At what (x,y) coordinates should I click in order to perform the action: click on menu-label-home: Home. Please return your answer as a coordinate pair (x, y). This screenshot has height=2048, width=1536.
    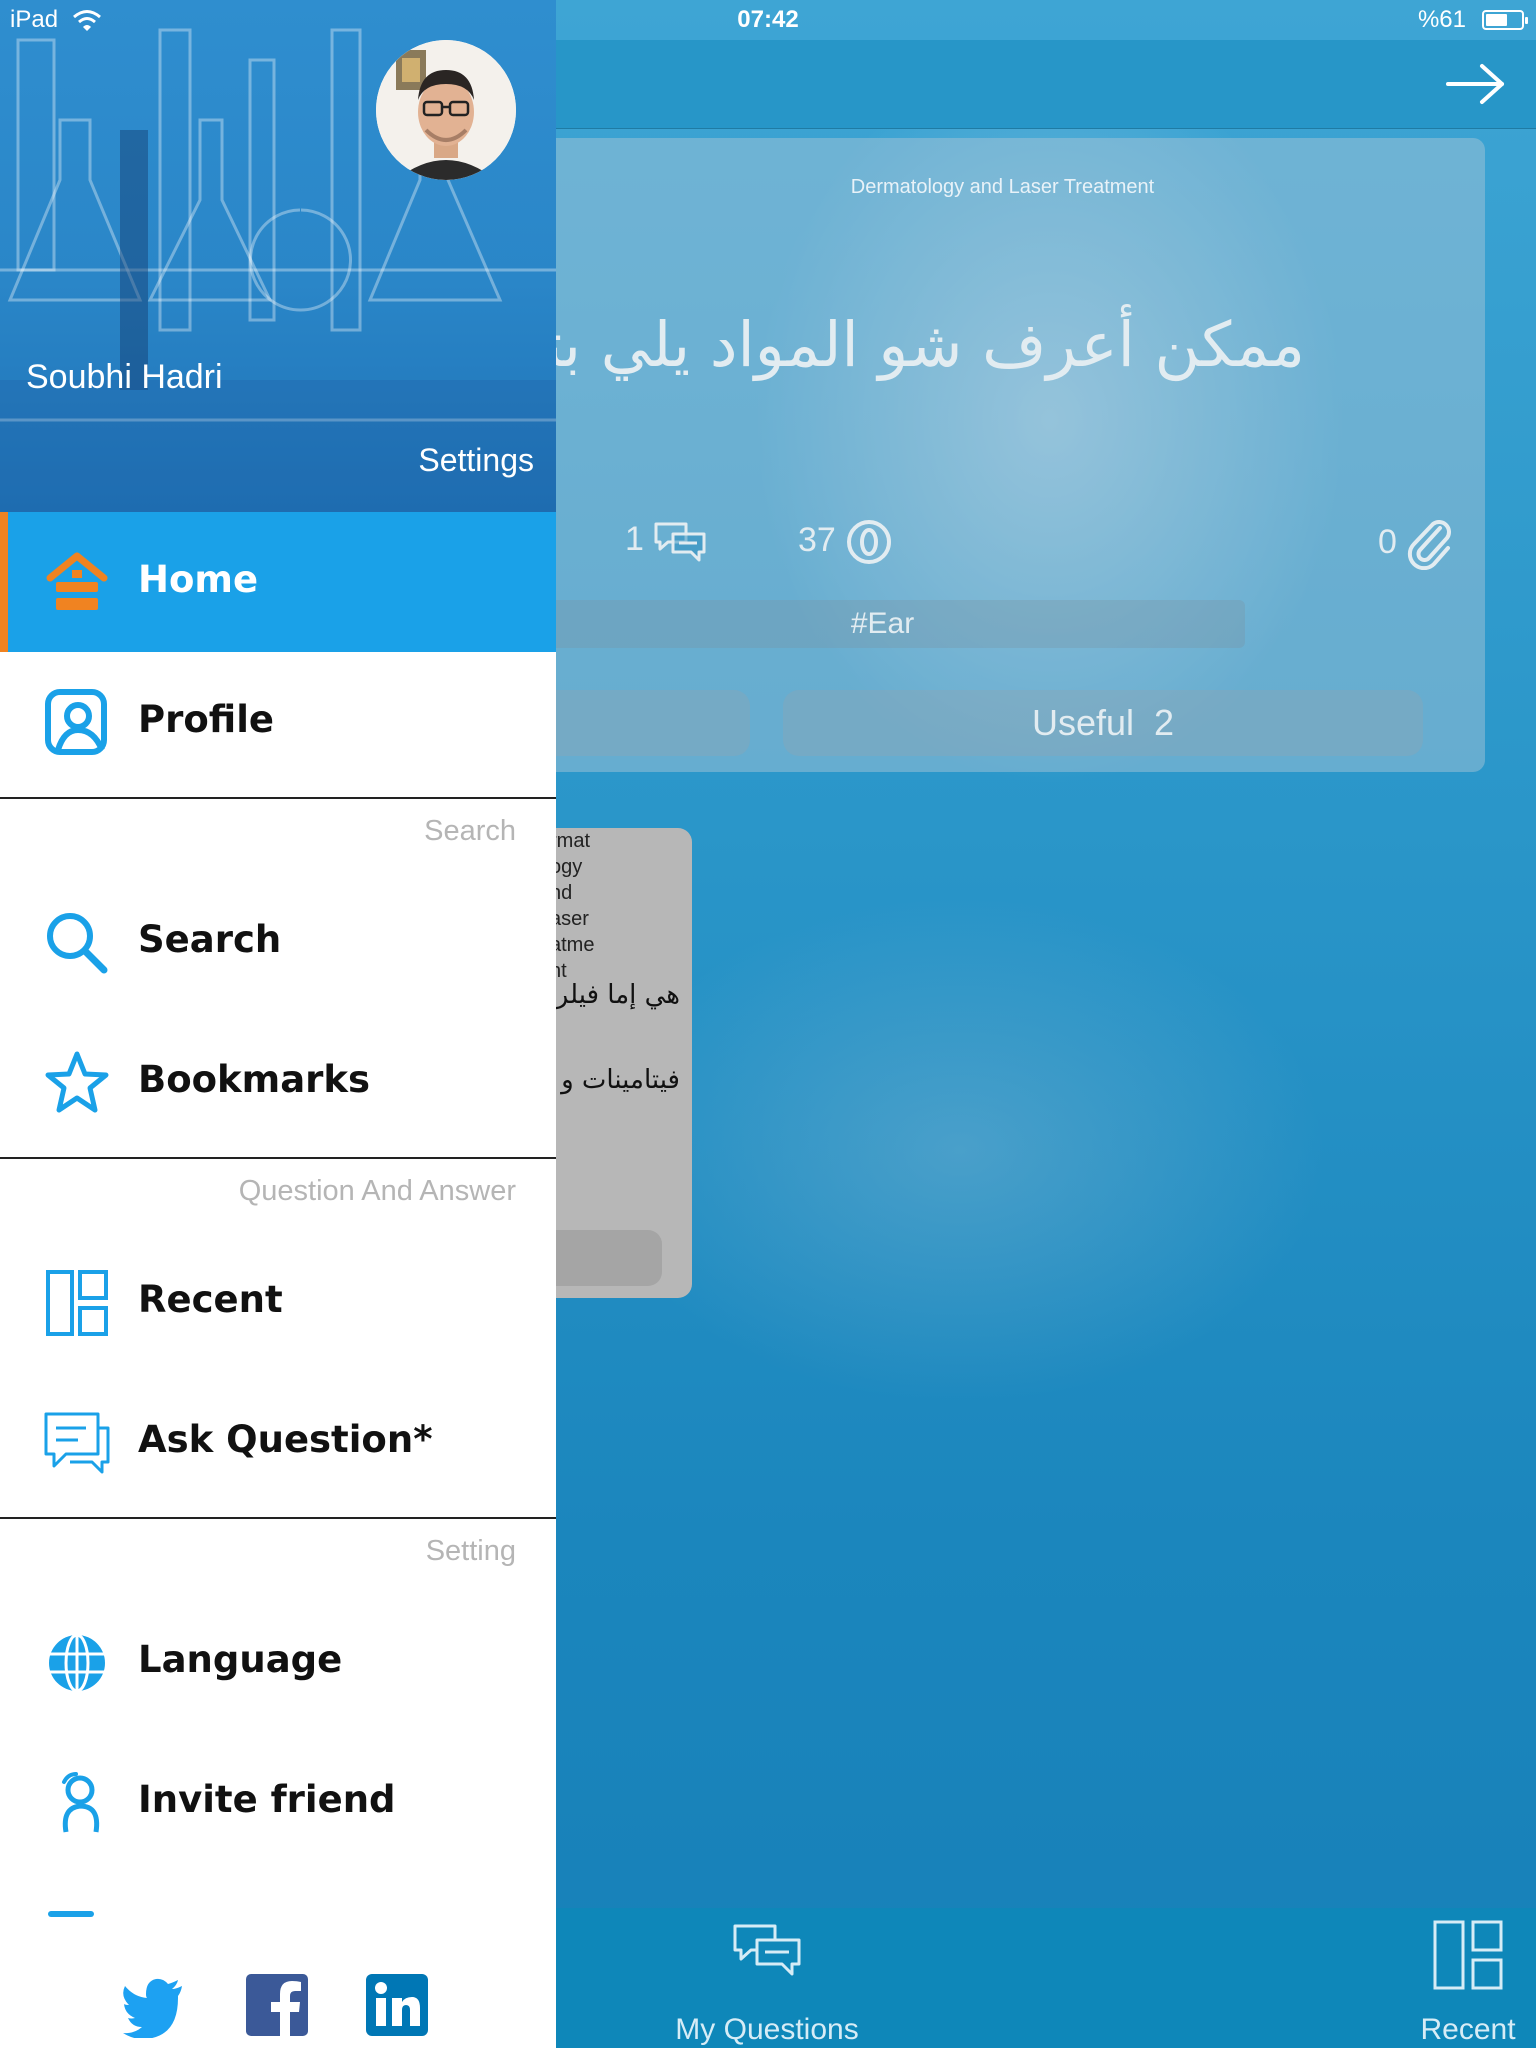
    Looking at the image, I should click on (198, 579).